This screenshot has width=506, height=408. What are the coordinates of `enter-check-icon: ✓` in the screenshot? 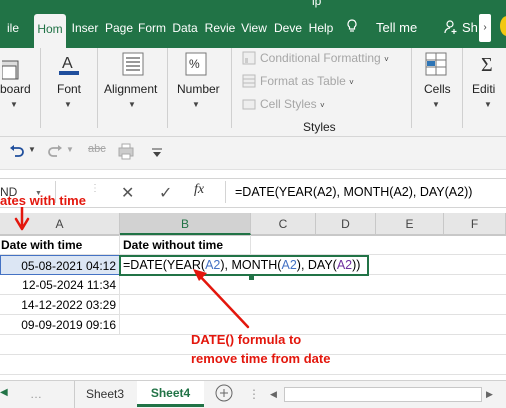 It's located at (165, 193).